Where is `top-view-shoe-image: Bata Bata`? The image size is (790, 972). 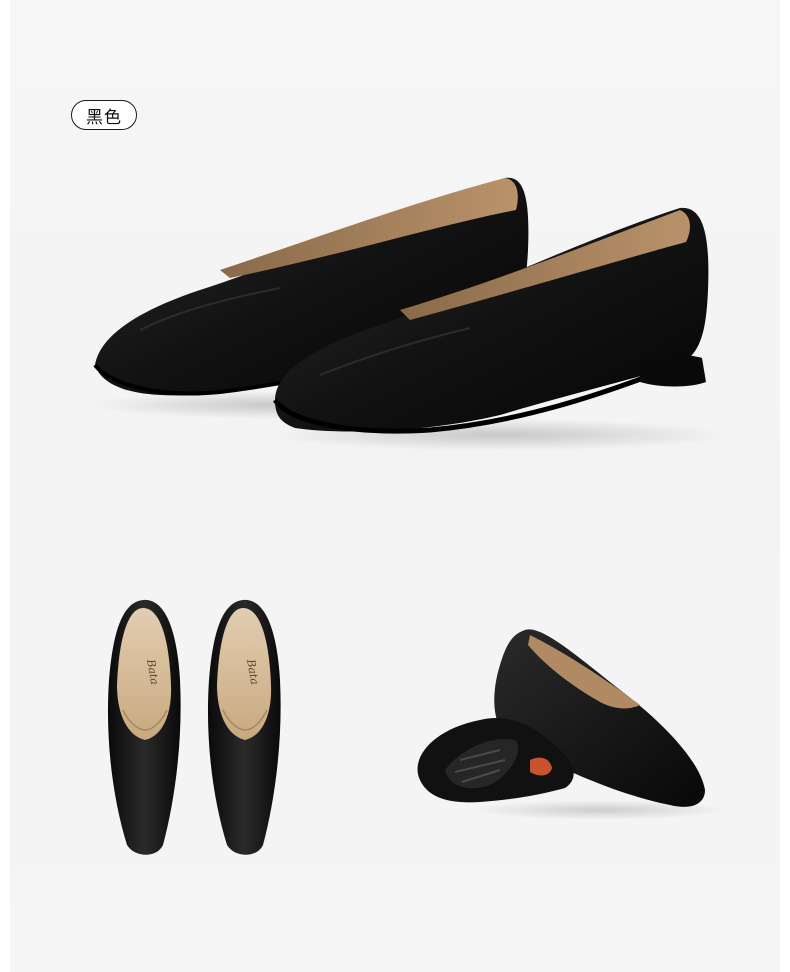
top-view-shoe-image: Bata Bata is located at coordinates (195, 730).